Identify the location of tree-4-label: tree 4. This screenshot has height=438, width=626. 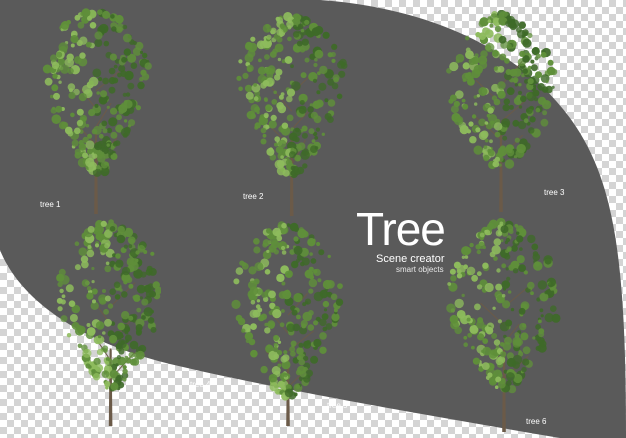
(200, 384).